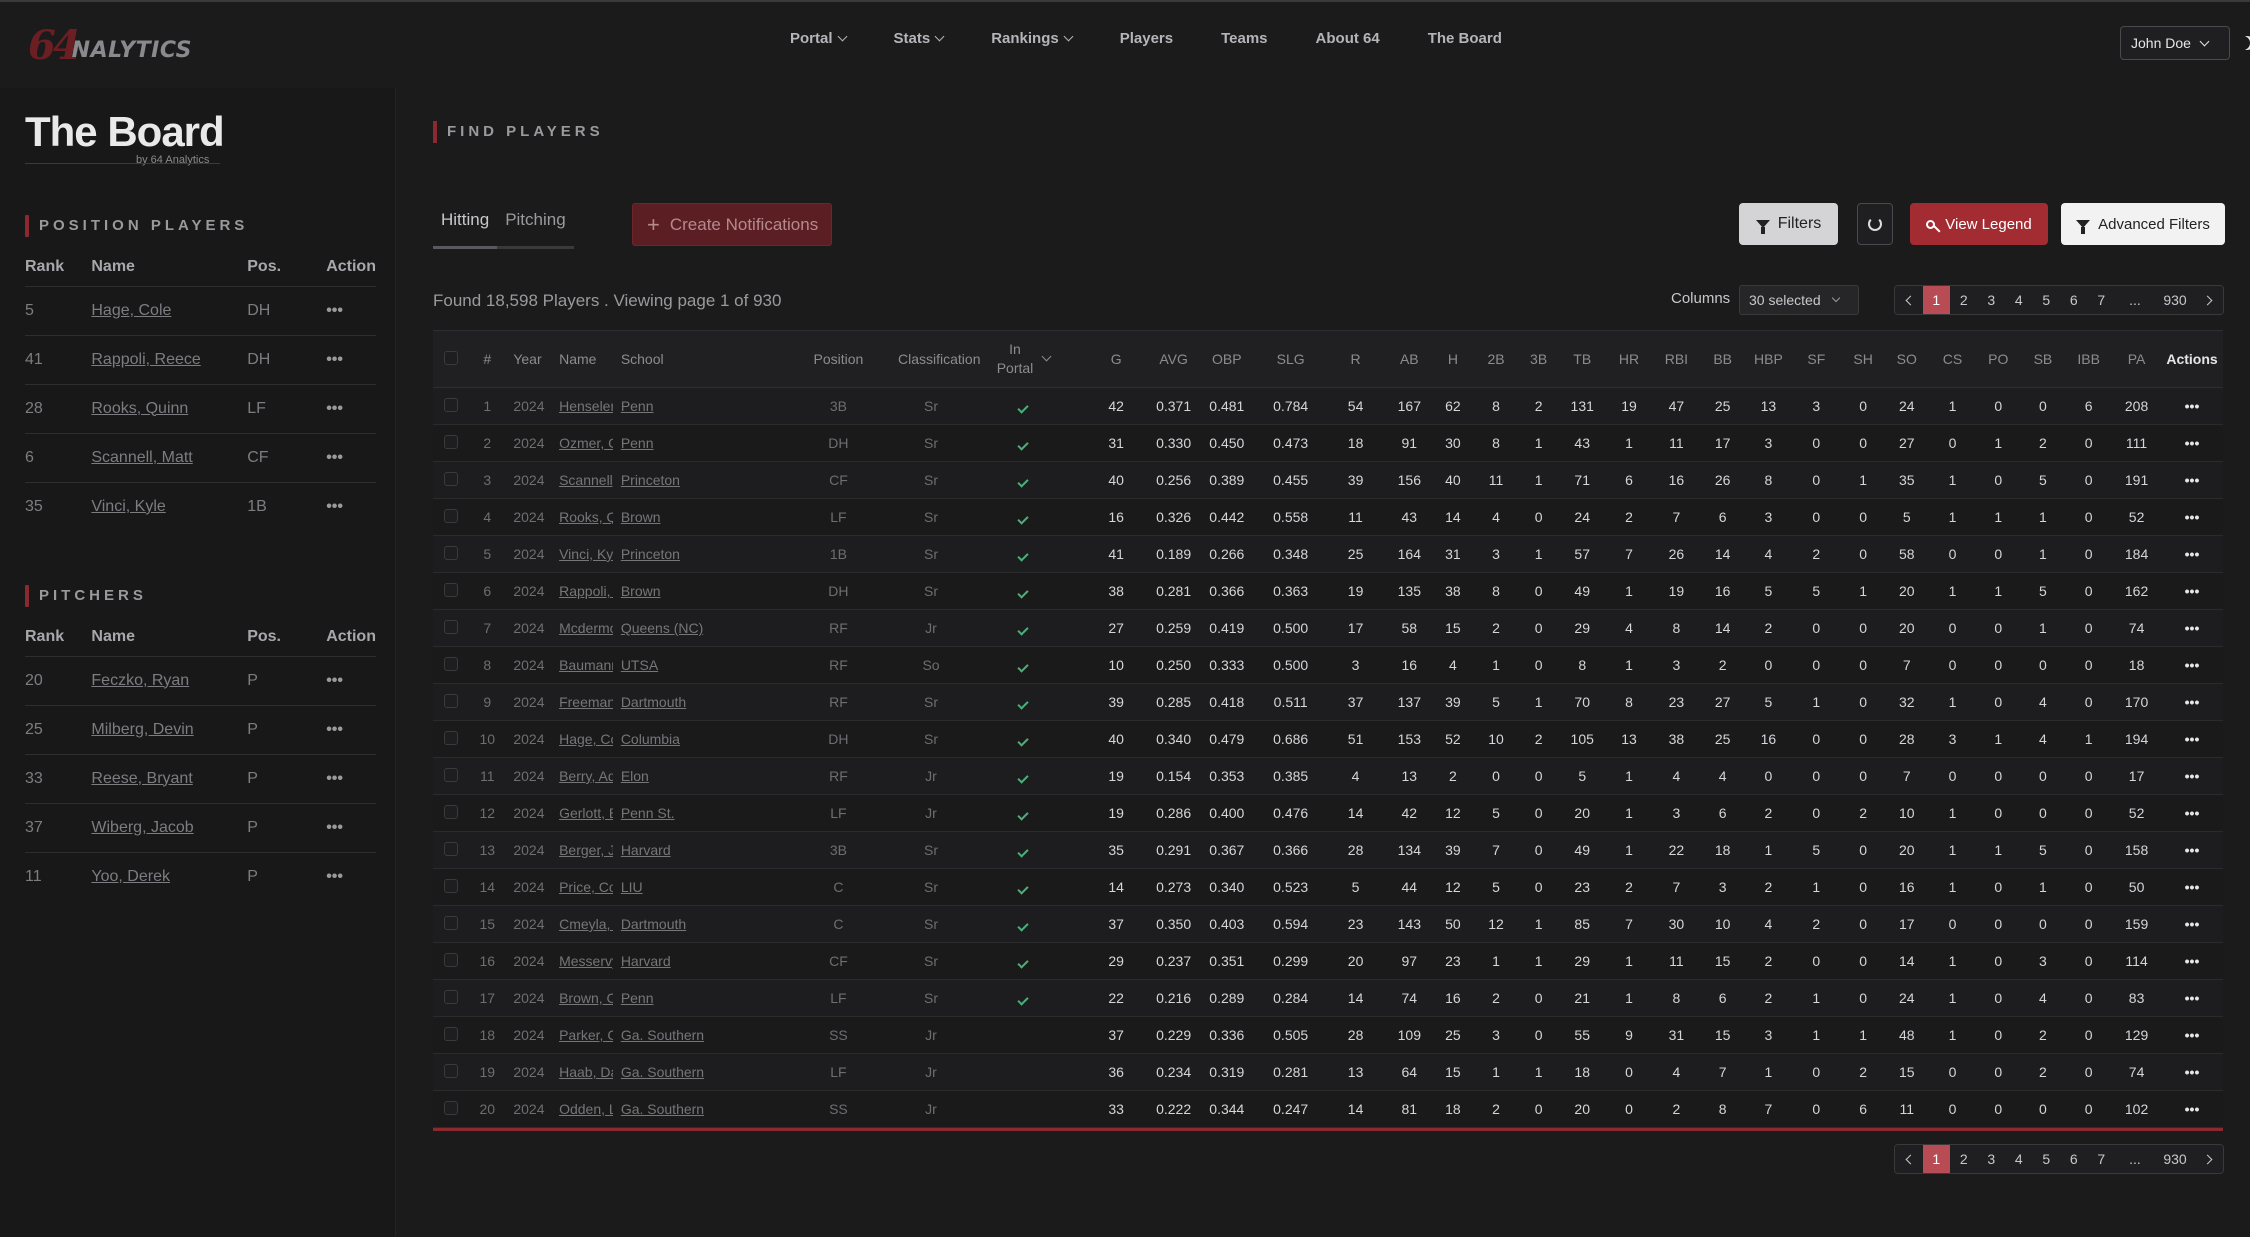 This screenshot has width=2250, height=1237. I want to click on tab-pitching: Pitching, so click(535, 229).